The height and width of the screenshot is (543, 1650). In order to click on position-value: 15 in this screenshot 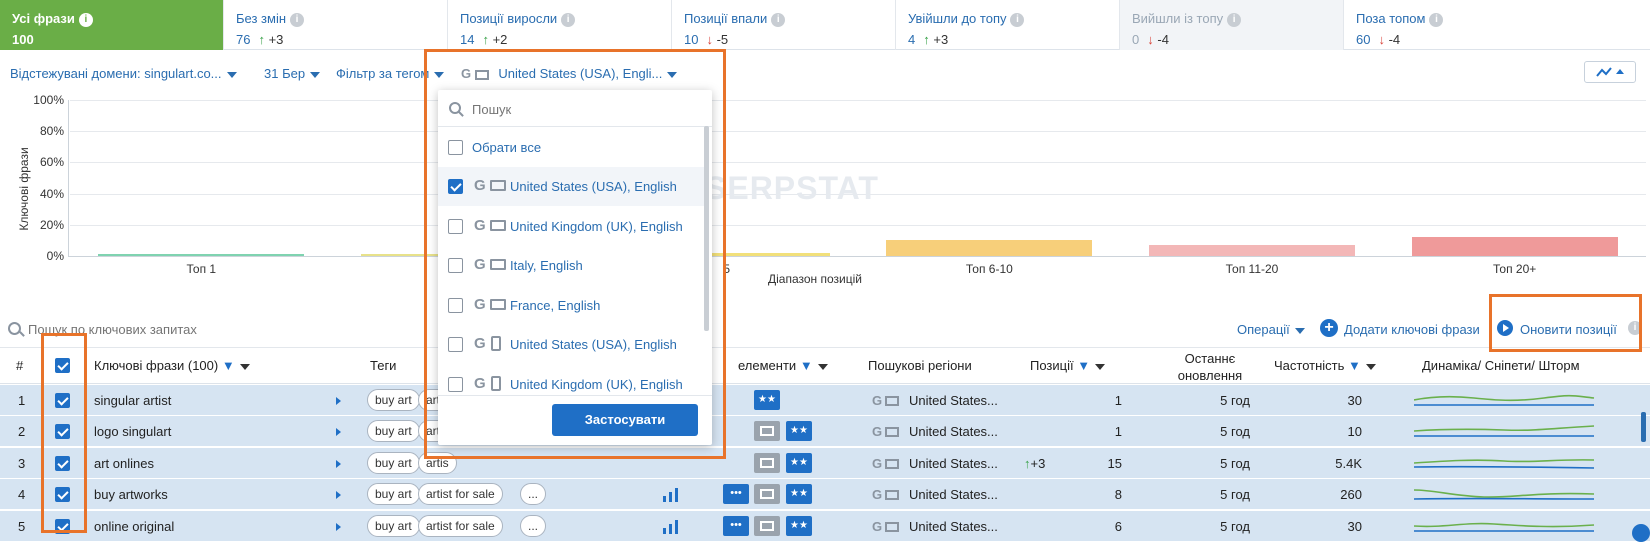, I will do `click(1114, 463)`.